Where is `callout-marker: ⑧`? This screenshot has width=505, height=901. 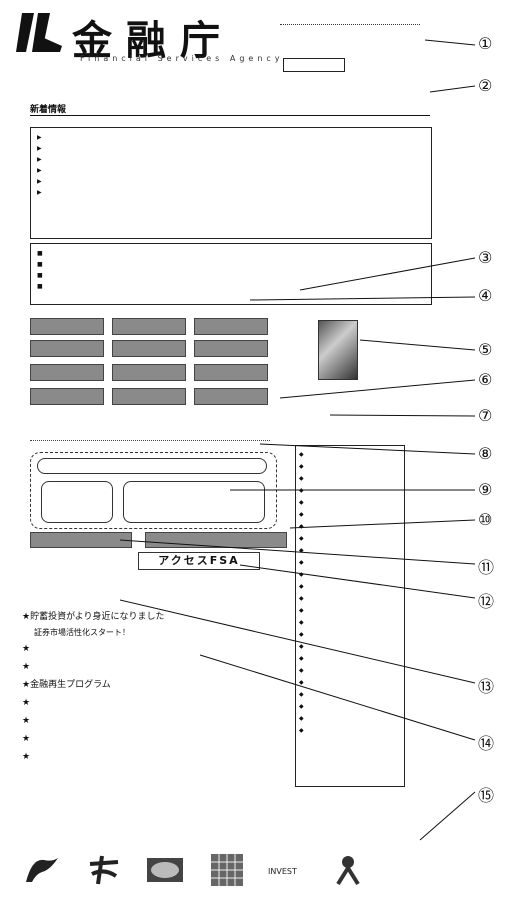
callout-marker: ⑧ is located at coordinates (485, 453).